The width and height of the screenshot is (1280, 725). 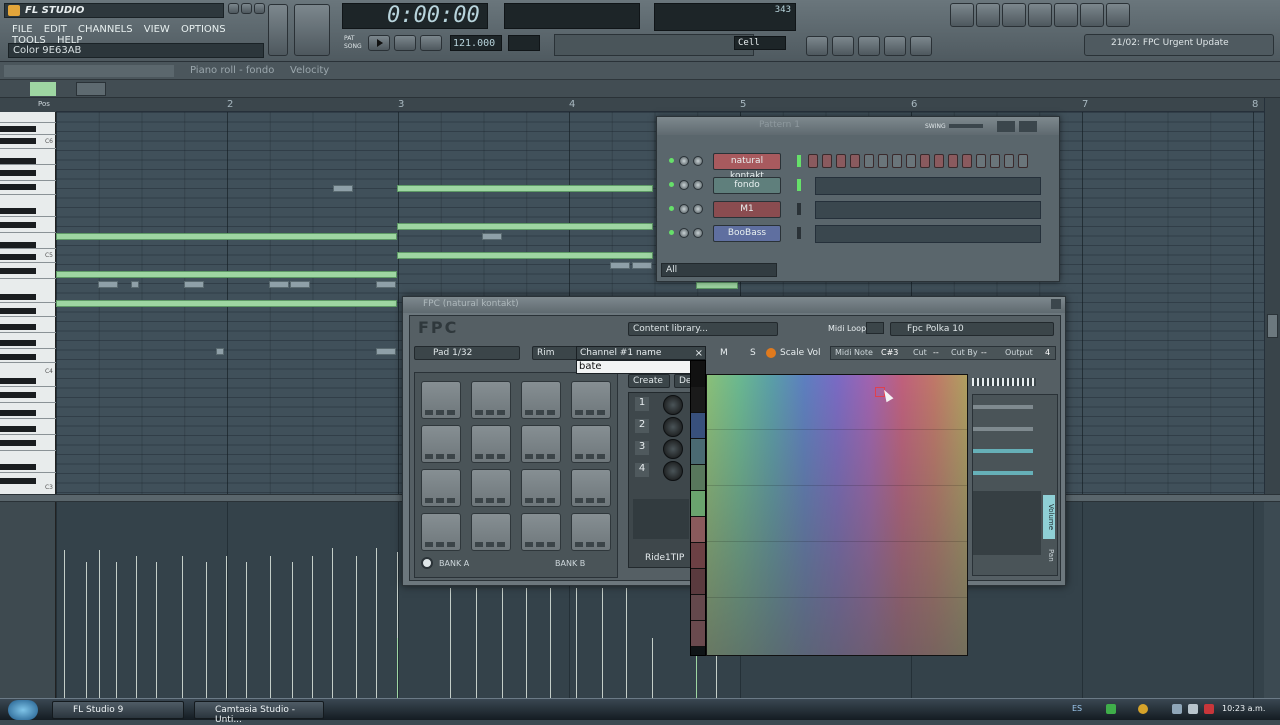 What do you see at coordinates (921, 46) in the screenshot?
I see `mixer-button` at bounding box center [921, 46].